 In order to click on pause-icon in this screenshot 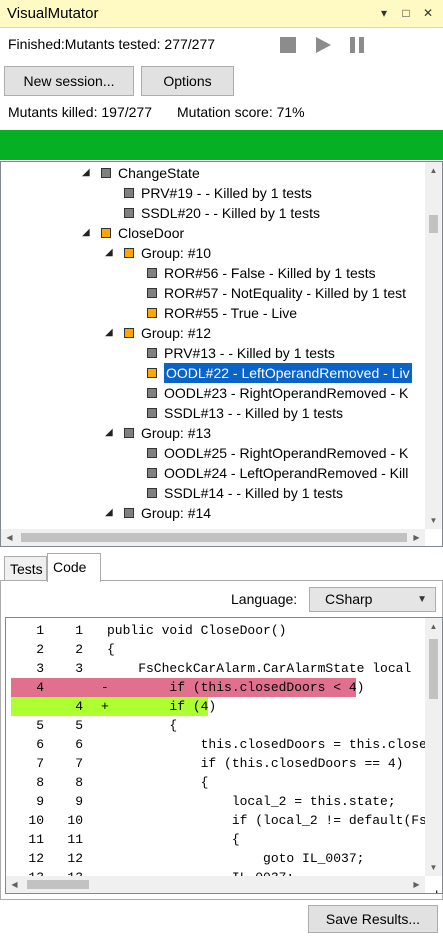, I will do `click(357, 45)`.